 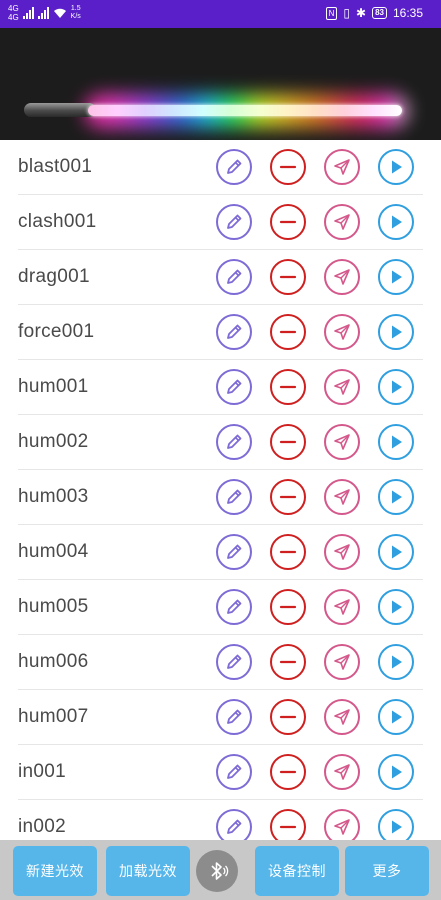 What do you see at coordinates (75, 16) in the screenshot?
I see `speed-unit: K/s` at bounding box center [75, 16].